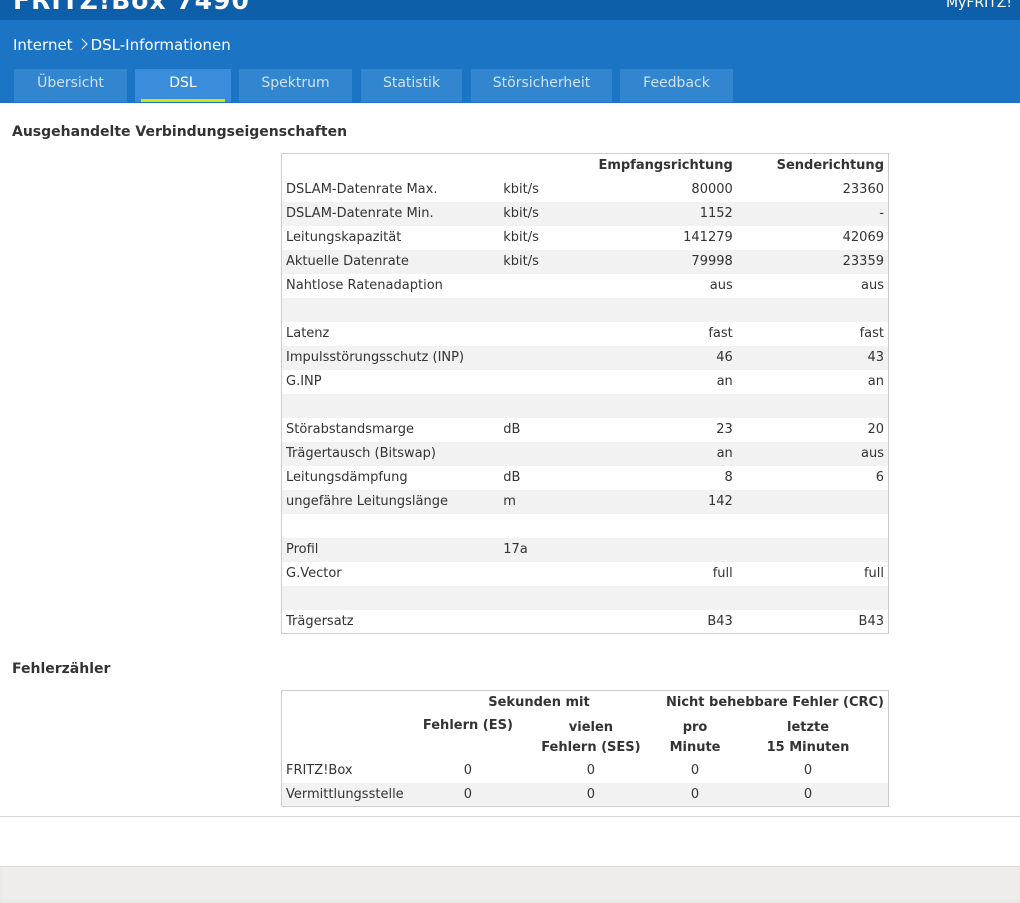 This screenshot has width=1020, height=903. Describe the element at coordinates (183, 85) in the screenshot. I see `tab-dsl: DSL` at that location.